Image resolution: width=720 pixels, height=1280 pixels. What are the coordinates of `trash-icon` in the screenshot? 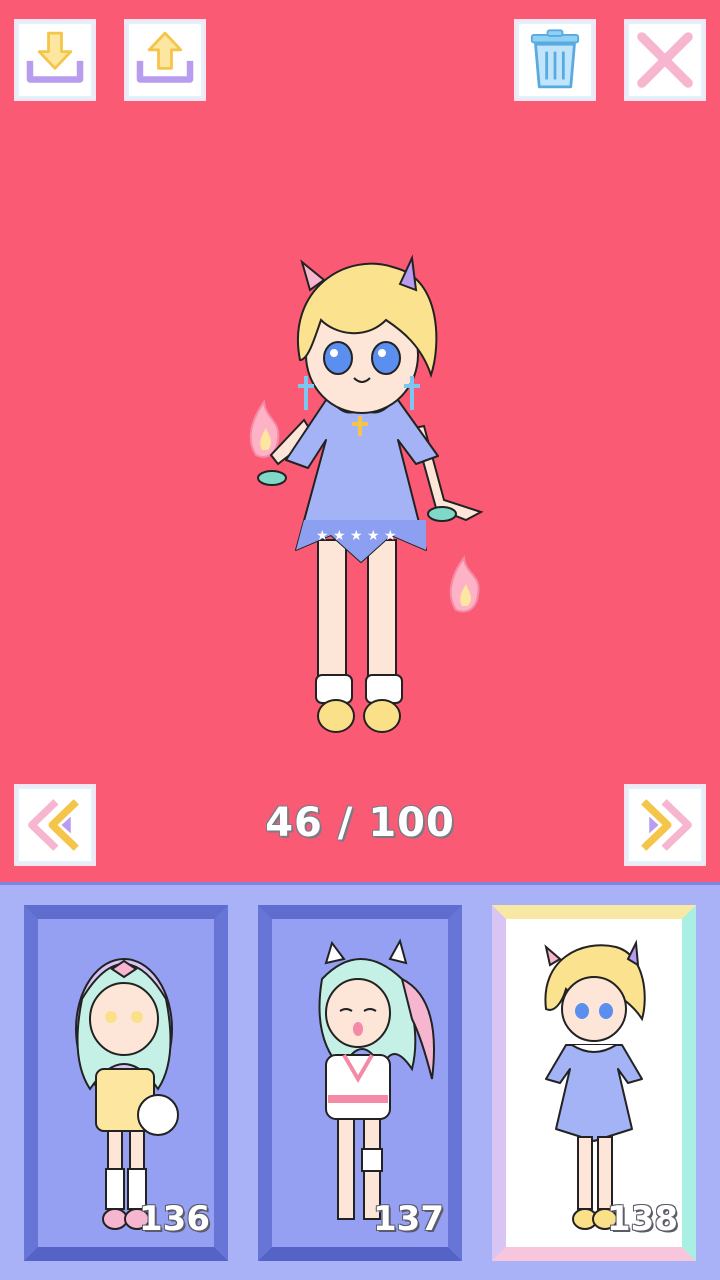 It's located at (555, 59).